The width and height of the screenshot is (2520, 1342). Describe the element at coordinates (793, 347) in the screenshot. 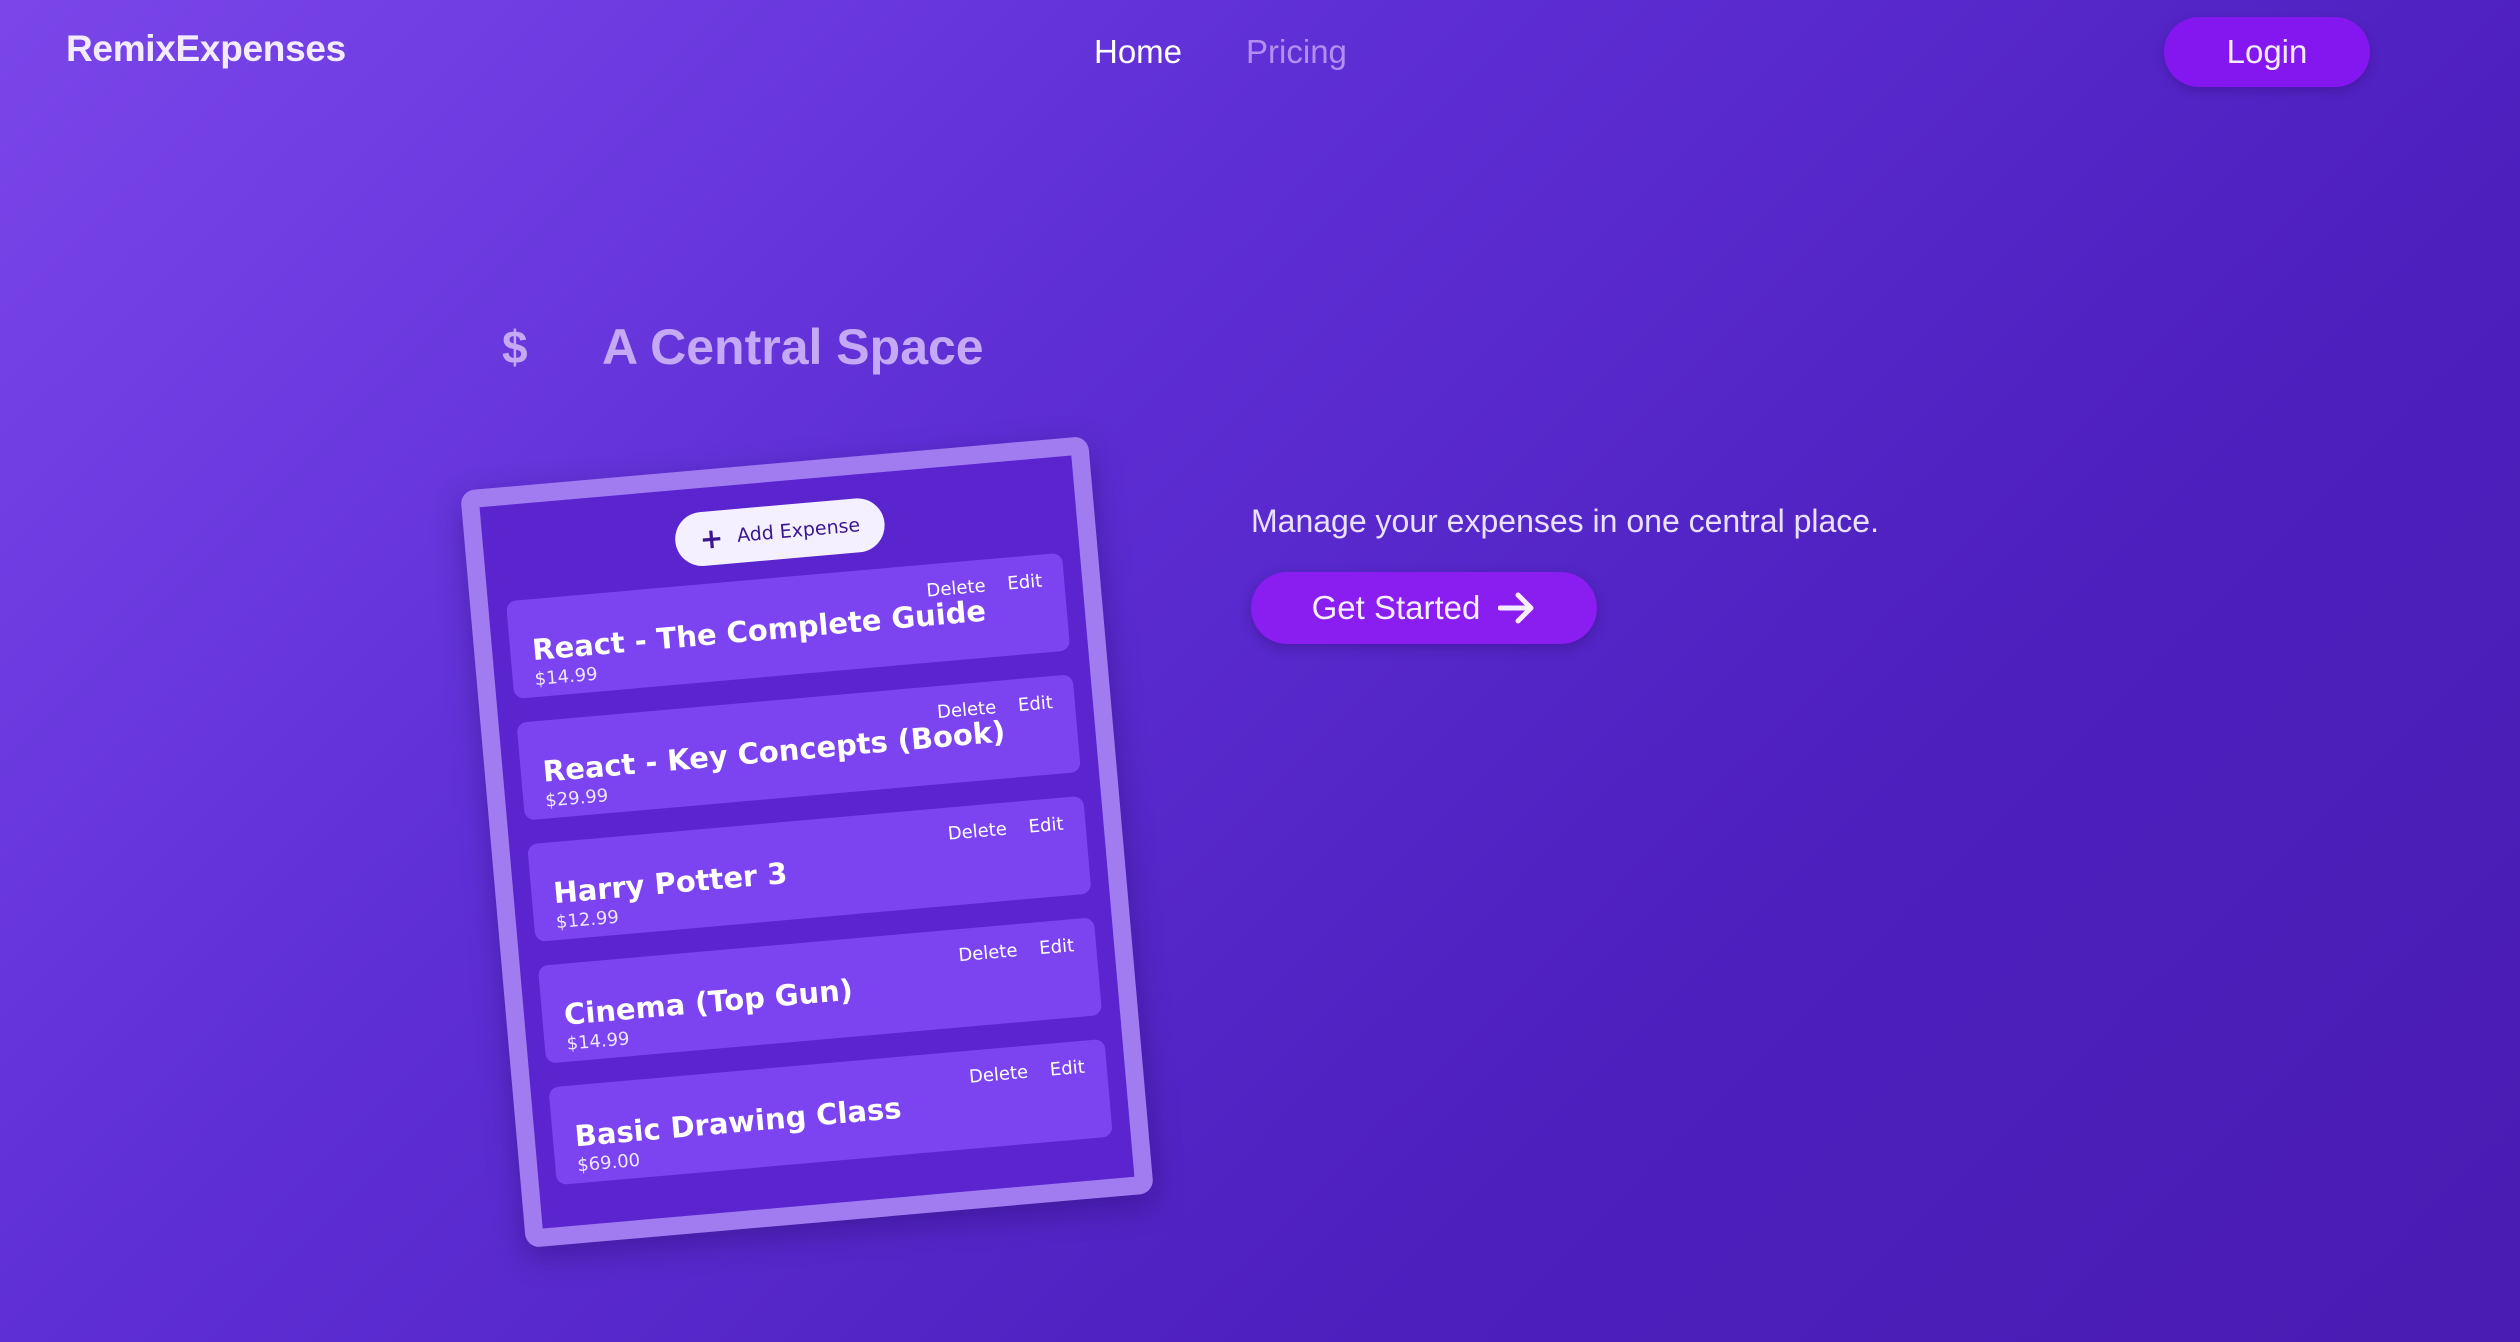

I see `page-title: A Central Space` at that location.